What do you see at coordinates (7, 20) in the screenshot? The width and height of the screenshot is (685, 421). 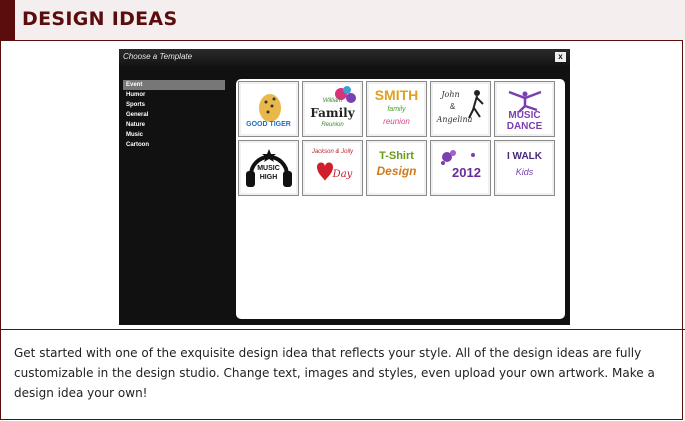 I see `header-accent-bar` at bounding box center [7, 20].